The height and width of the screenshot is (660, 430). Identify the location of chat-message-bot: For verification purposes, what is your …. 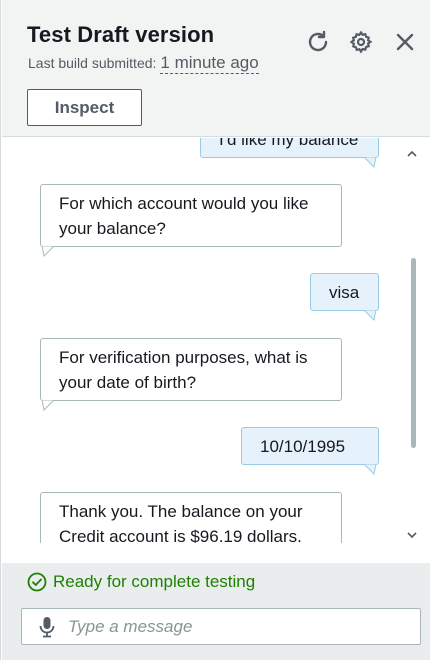
(191, 369).